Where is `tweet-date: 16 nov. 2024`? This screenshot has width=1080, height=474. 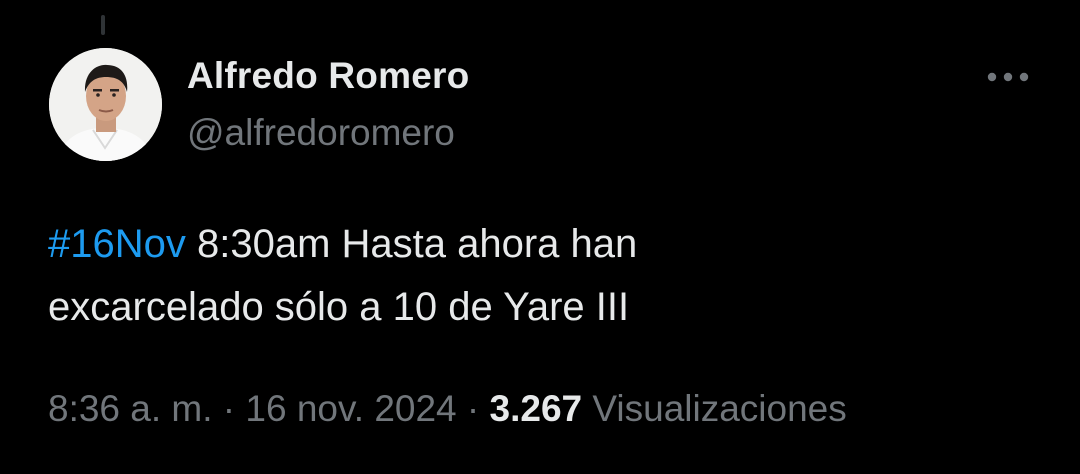 tweet-date: 16 nov. 2024 is located at coordinates (350, 408).